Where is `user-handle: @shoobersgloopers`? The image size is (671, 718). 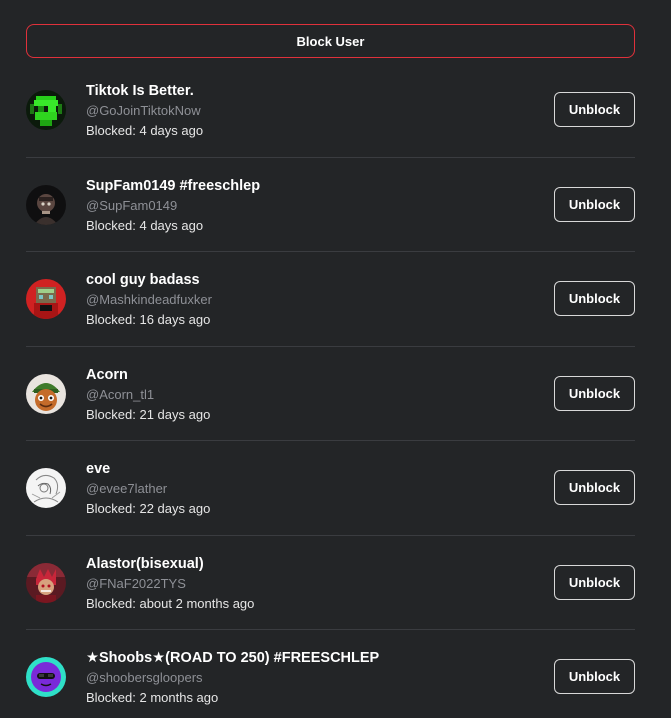
user-handle: @shoobersgloopers is located at coordinates (144, 677).